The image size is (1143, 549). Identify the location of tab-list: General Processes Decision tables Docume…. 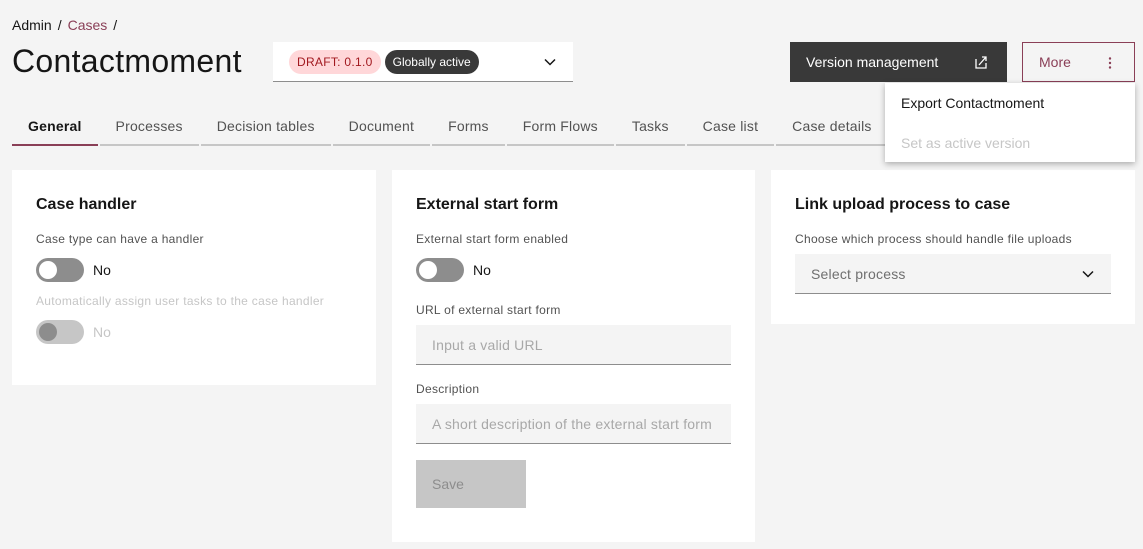
(451, 127).